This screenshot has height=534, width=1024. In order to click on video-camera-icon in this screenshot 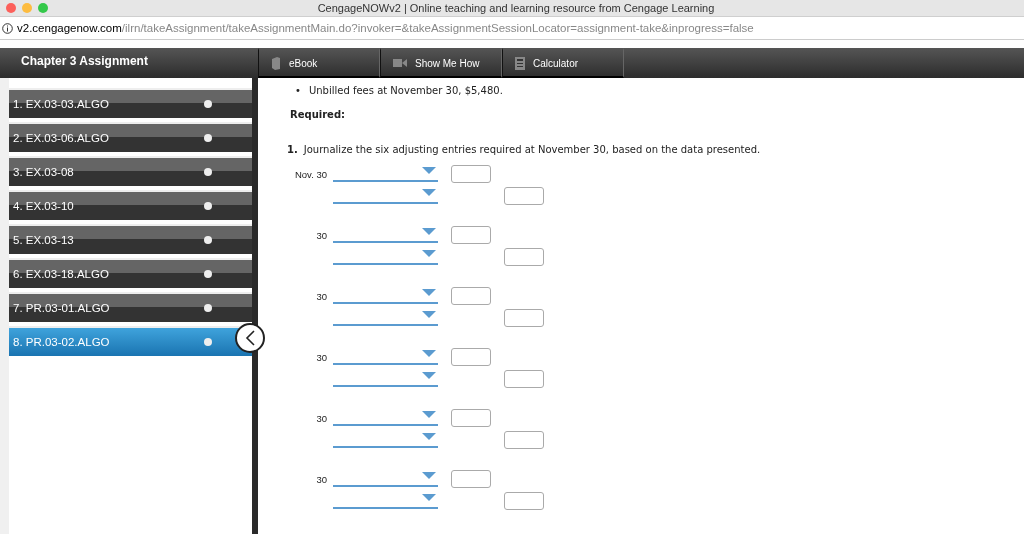, I will do `click(400, 63)`.